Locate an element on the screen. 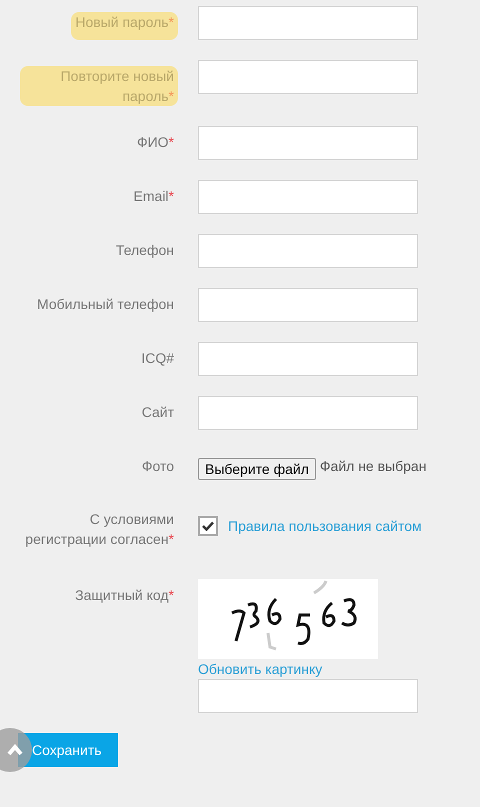 The width and height of the screenshot is (480, 807). field-label: Email* is located at coordinates (153, 196).